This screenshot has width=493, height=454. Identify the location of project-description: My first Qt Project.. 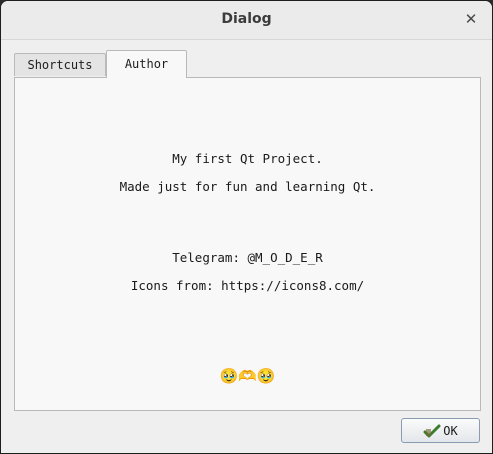
(247, 158).